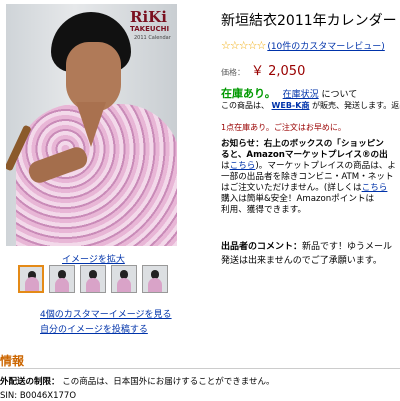  What do you see at coordinates (356, 105) in the screenshot?
I see `seller-suffix: が販売、発送します。返品` at bounding box center [356, 105].